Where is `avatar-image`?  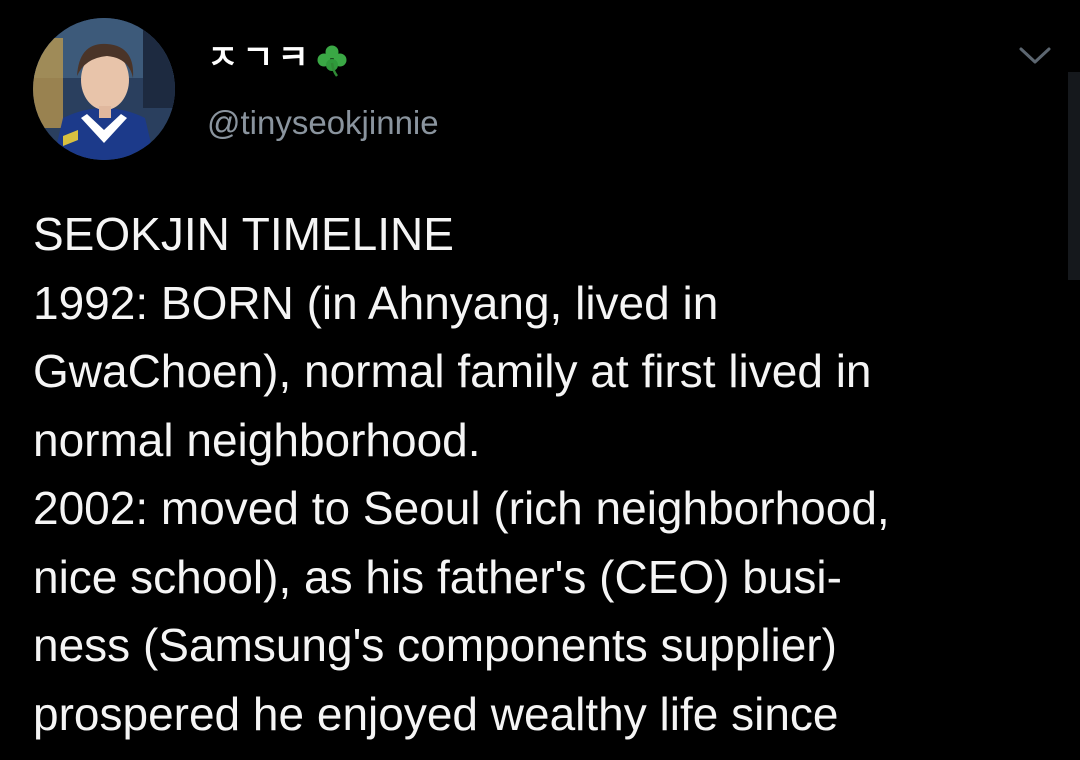 avatar-image is located at coordinates (104, 89).